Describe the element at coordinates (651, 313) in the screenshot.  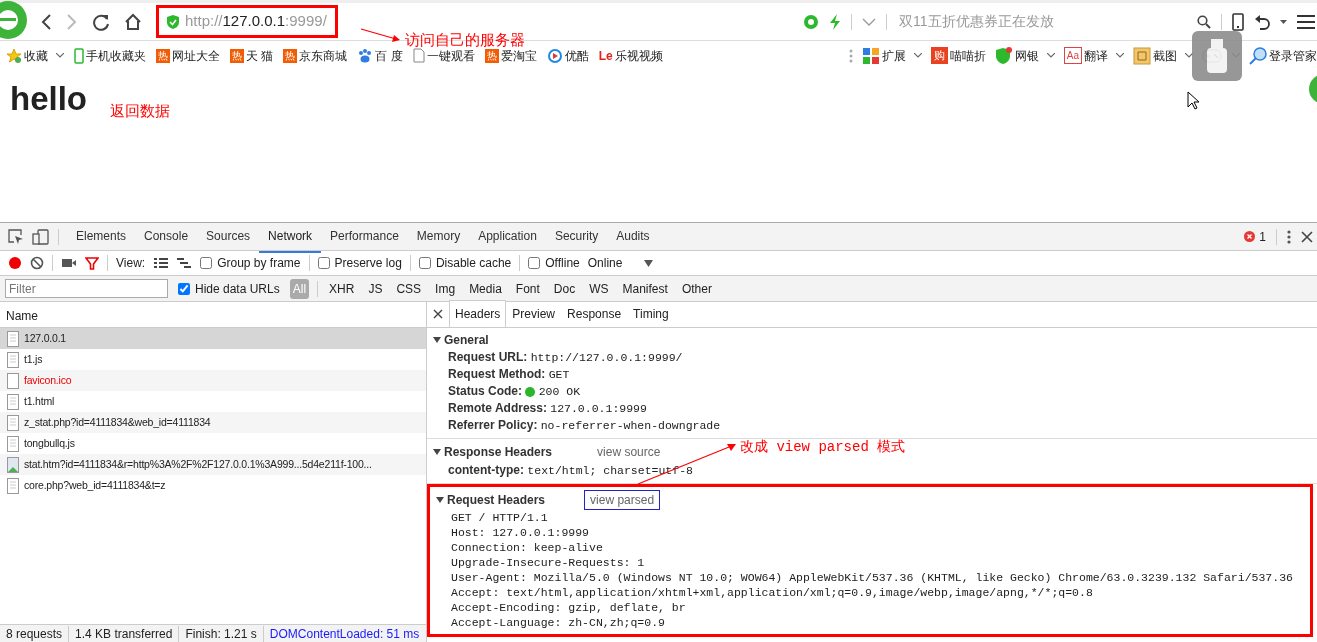
I see `detail-tab: Timing` at that location.